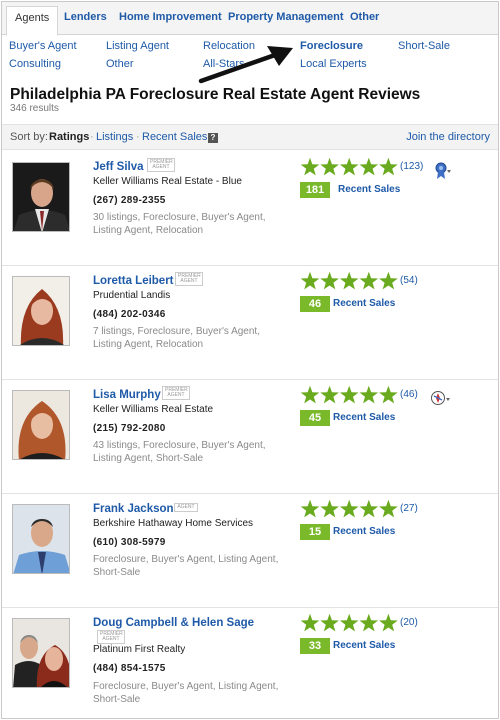 The height and width of the screenshot is (720, 500). What do you see at coordinates (411, 166) in the screenshot?
I see `review-count: (123)` at bounding box center [411, 166].